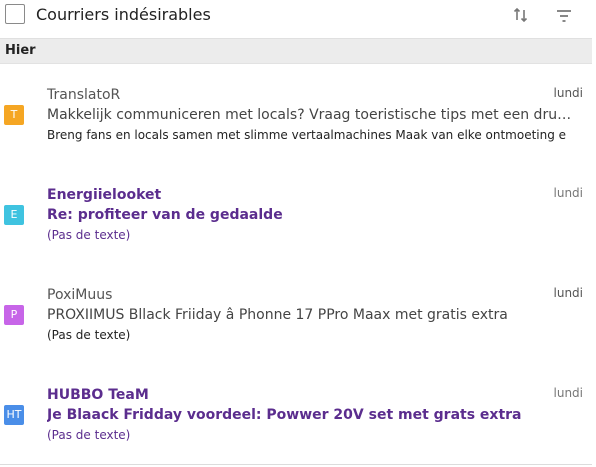 The width and height of the screenshot is (596, 467). What do you see at coordinates (98, 395) in the screenshot?
I see `message-sender: HUBBO TeaM` at bounding box center [98, 395].